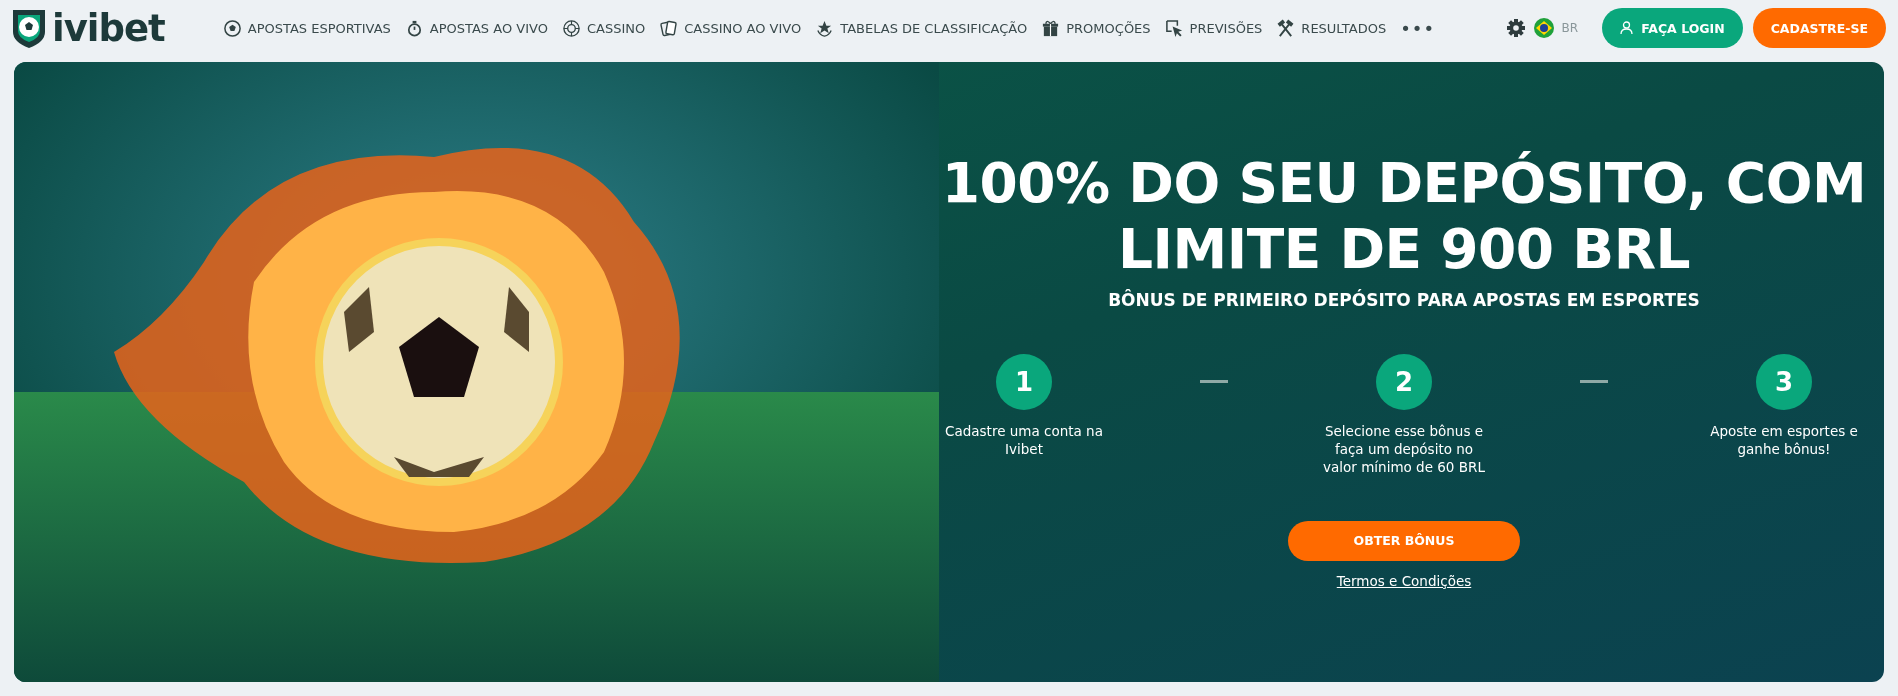  What do you see at coordinates (669, 28) in the screenshot?
I see `cards-icon` at bounding box center [669, 28].